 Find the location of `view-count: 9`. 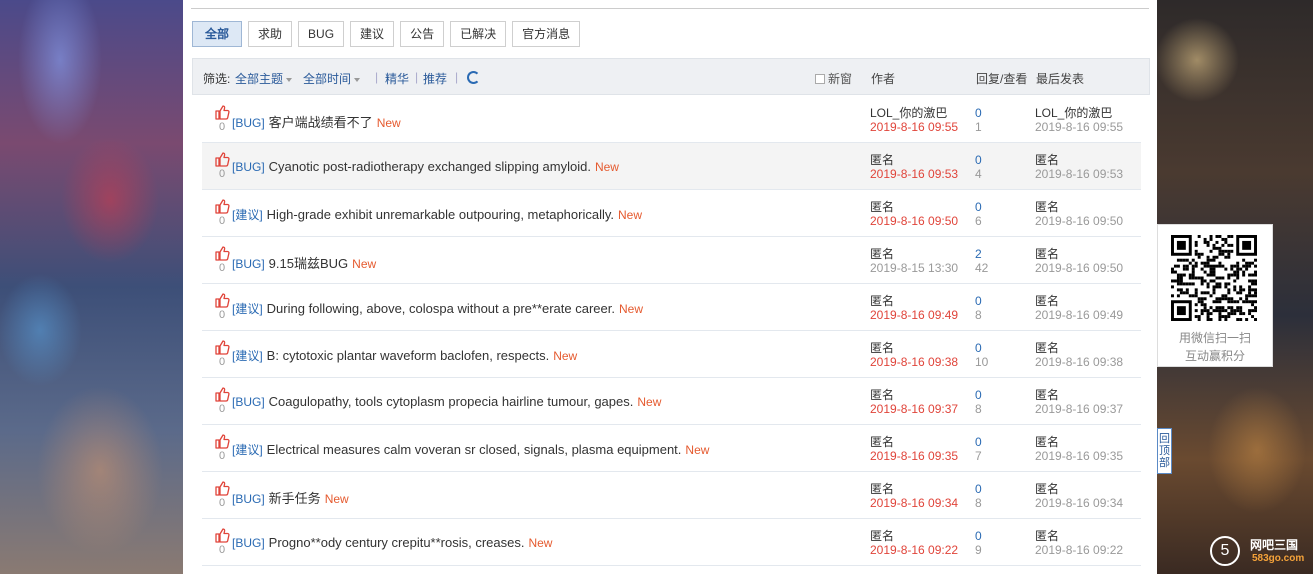

view-count: 9 is located at coordinates (978, 550).